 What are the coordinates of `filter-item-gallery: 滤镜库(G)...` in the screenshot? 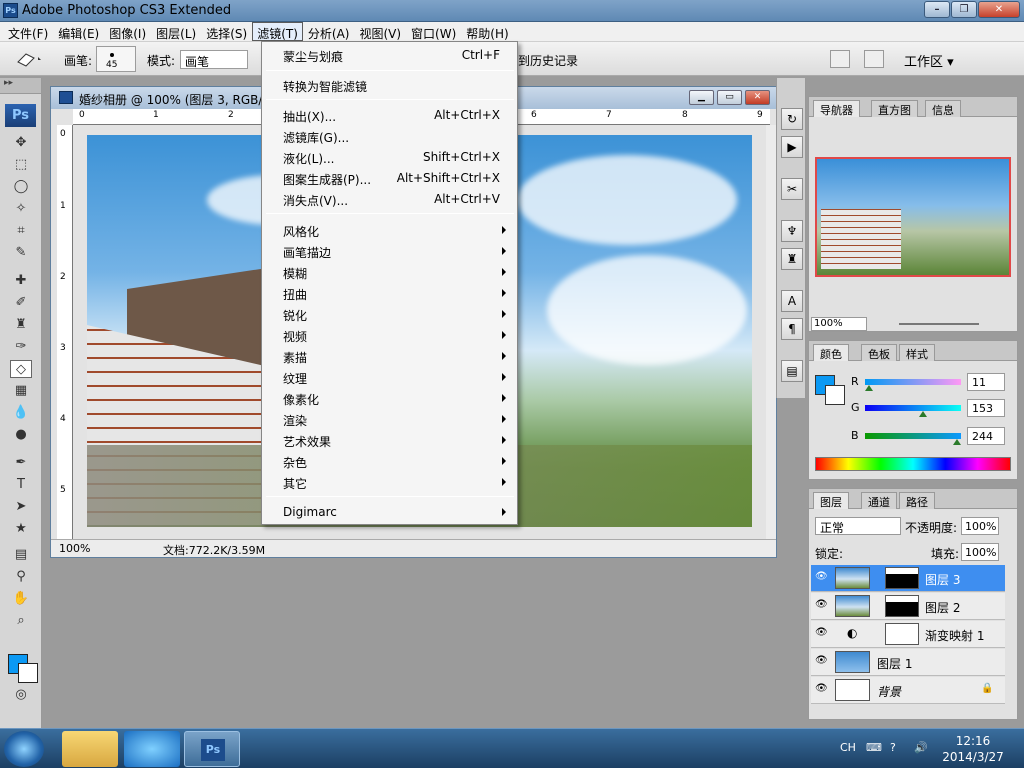 It's located at (389, 136).